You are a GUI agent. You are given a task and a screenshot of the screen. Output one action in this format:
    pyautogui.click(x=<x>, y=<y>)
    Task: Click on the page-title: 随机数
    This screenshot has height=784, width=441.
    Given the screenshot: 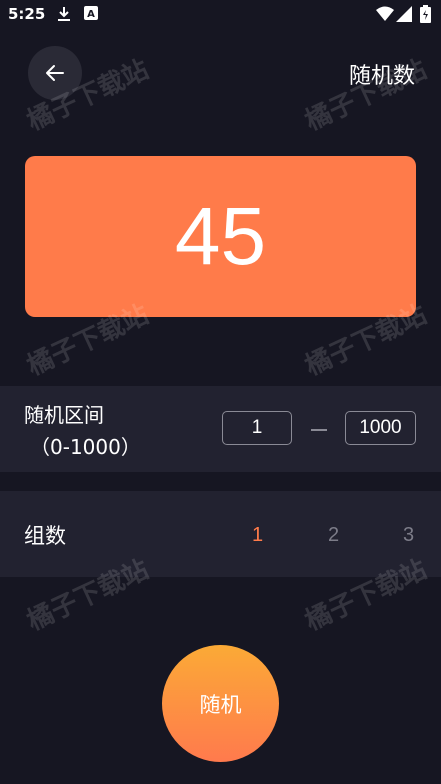 What is the action you would take?
    pyautogui.click(x=381, y=76)
    